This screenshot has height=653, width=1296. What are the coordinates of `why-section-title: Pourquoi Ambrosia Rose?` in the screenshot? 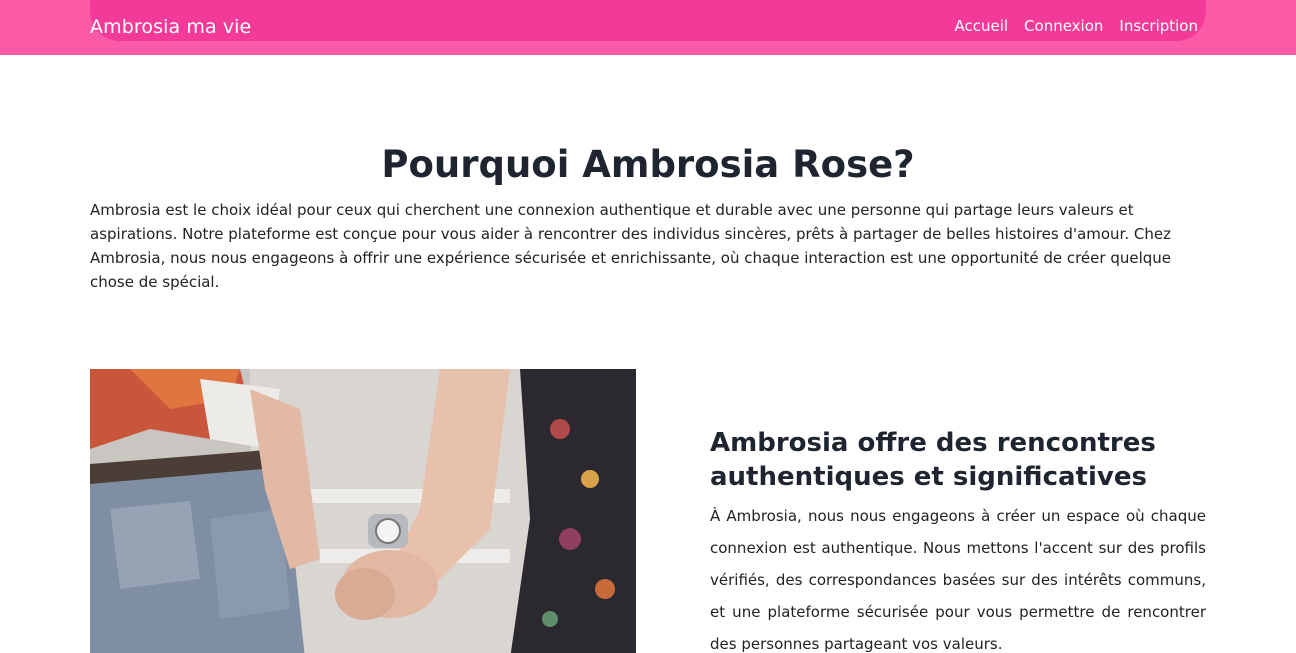 It's located at (648, 164).